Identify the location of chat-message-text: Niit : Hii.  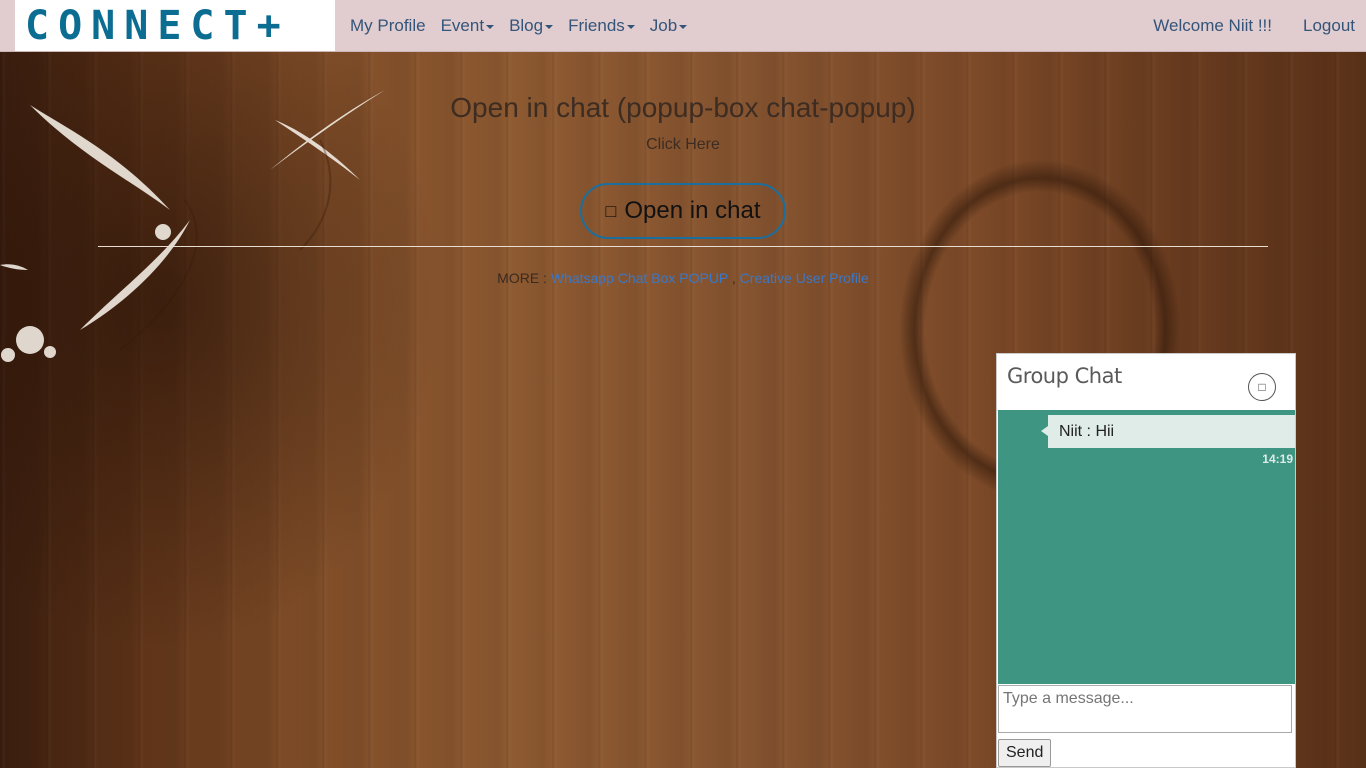
(1087, 431).